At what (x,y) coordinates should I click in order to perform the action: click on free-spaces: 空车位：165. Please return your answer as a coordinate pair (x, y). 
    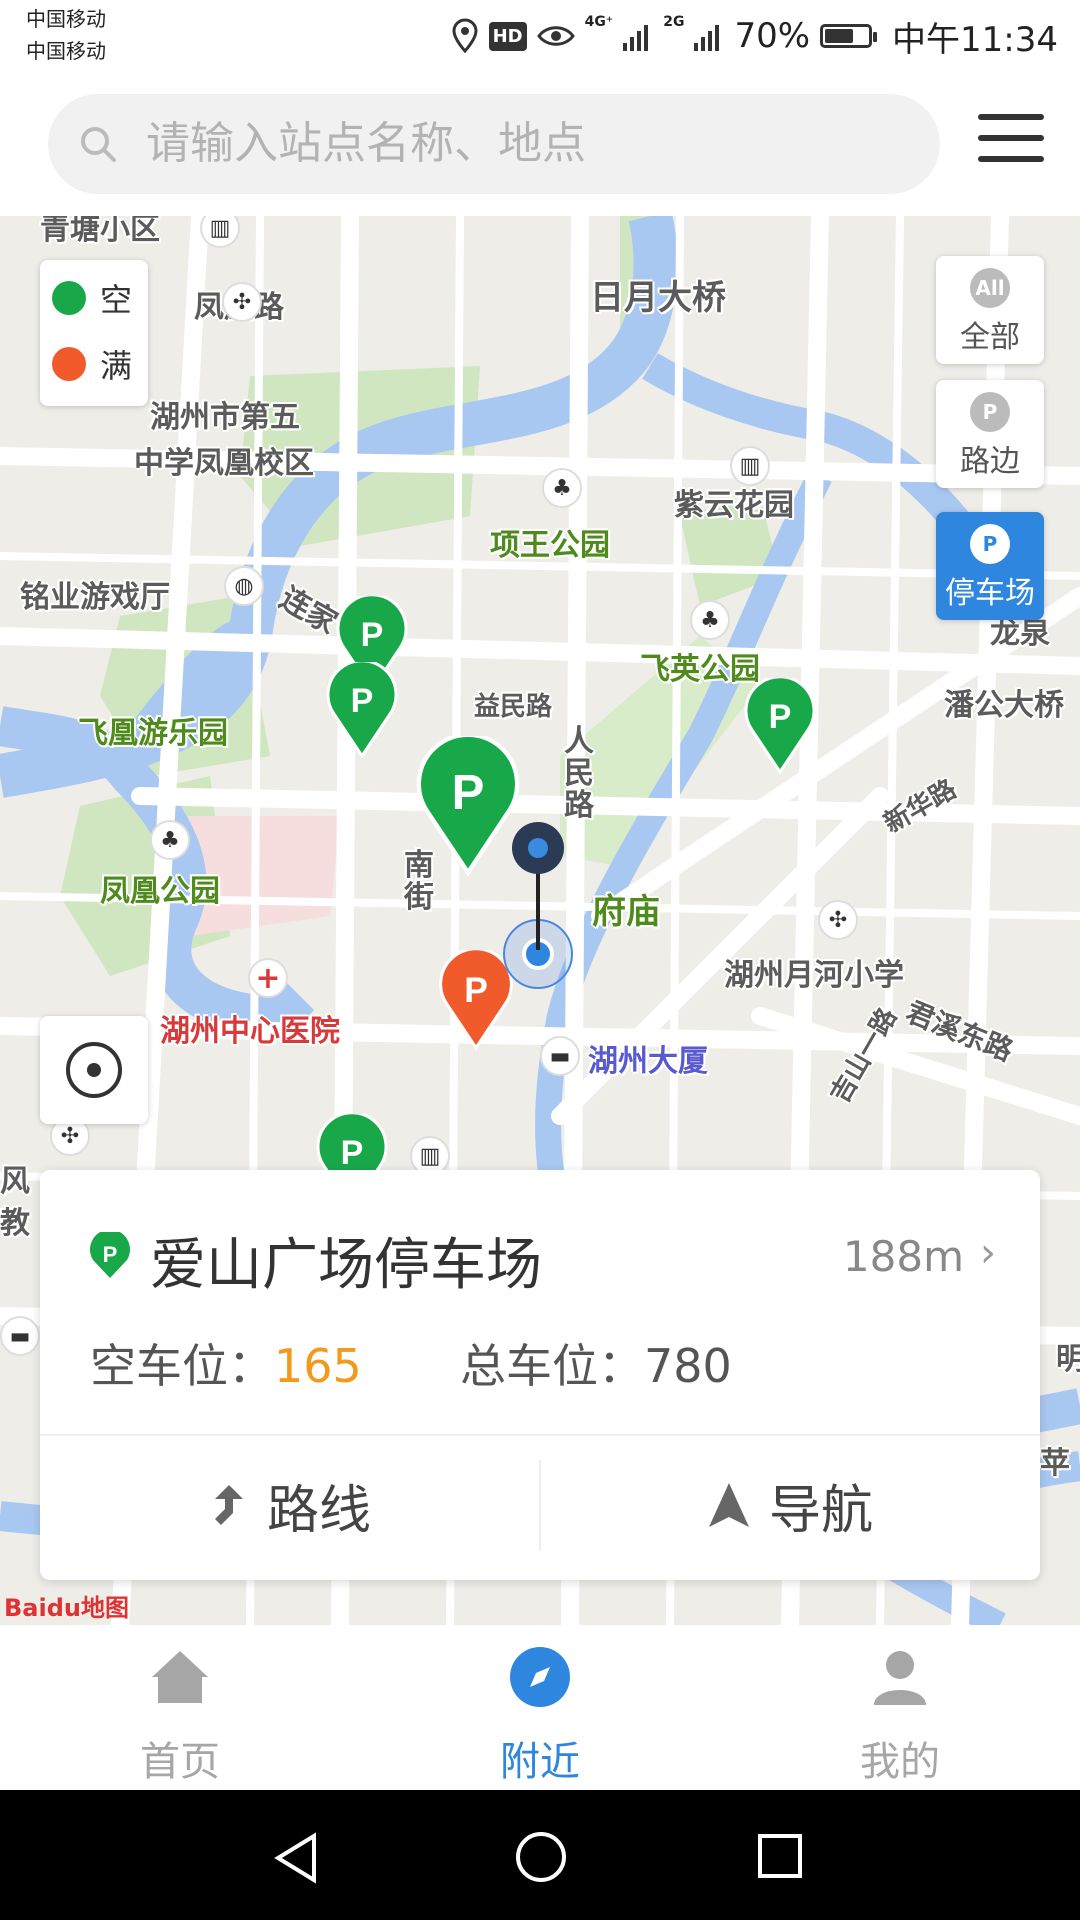
    Looking at the image, I should click on (226, 1363).